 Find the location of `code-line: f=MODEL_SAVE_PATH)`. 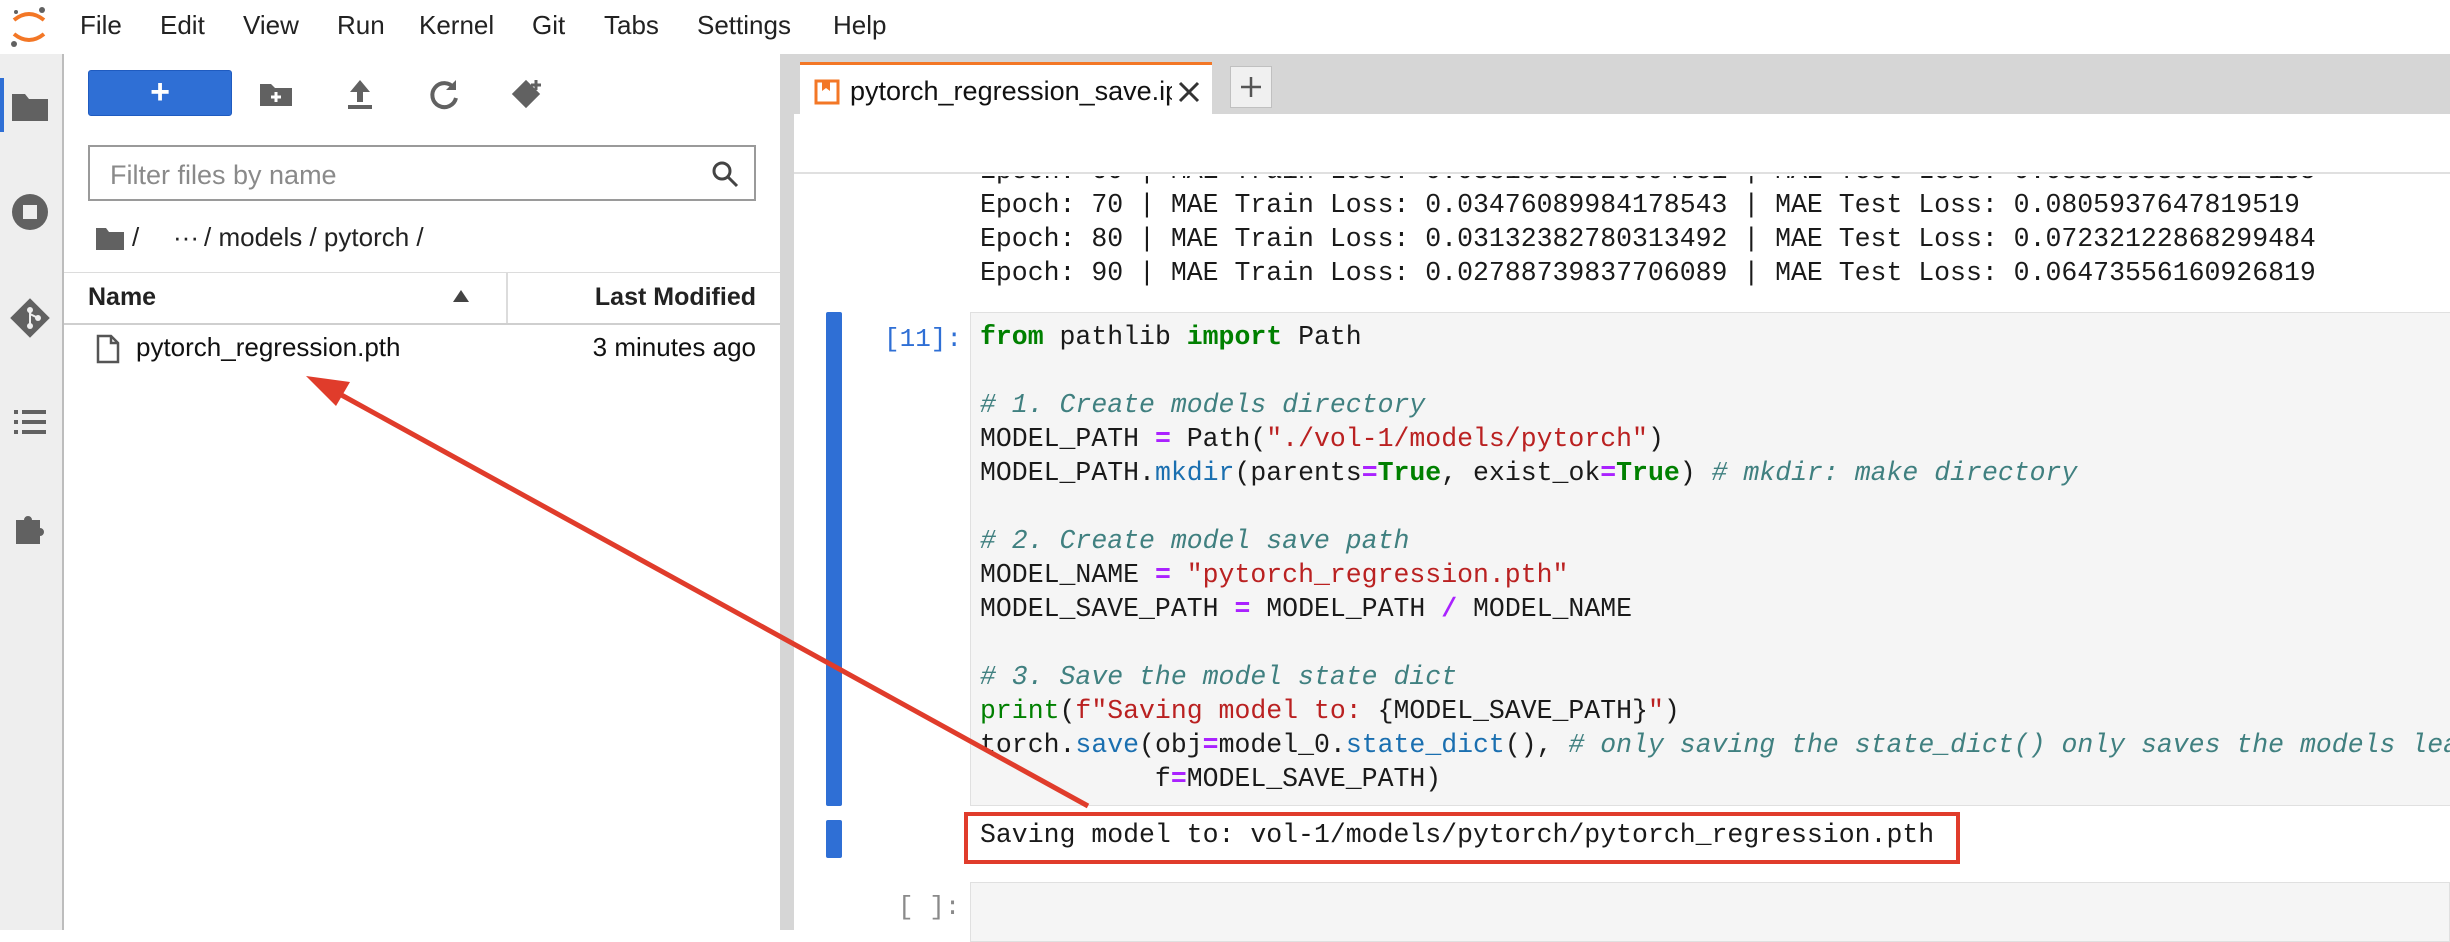

code-line: f=MODEL_SAVE_PATH) is located at coordinates (1211, 779).